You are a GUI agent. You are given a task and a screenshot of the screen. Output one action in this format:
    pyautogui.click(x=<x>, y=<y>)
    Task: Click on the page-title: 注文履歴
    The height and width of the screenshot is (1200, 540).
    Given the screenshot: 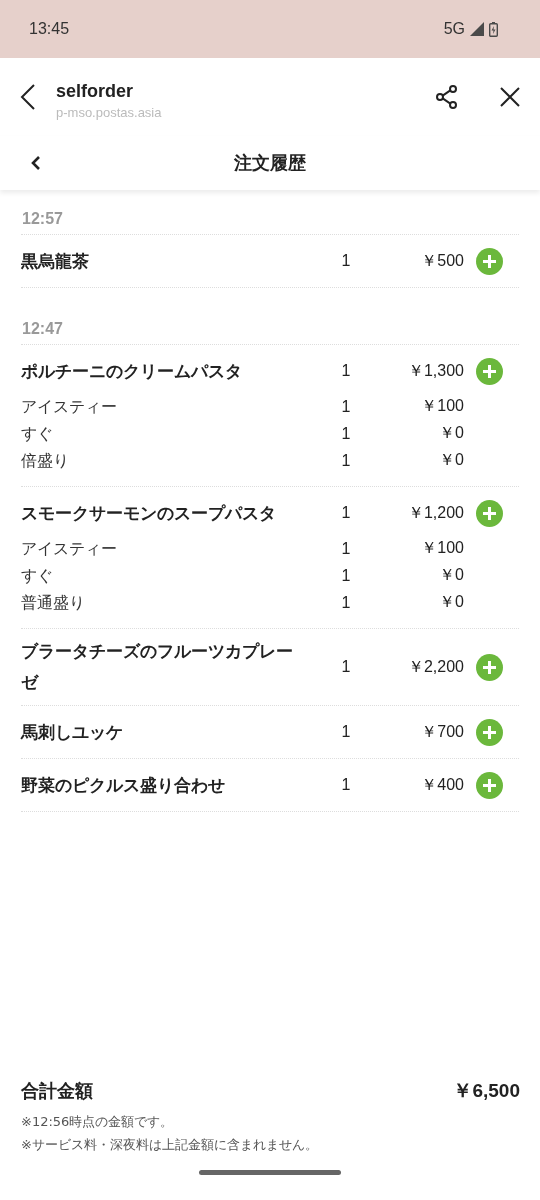 What is the action you would take?
    pyautogui.click(x=270, y=163)
    